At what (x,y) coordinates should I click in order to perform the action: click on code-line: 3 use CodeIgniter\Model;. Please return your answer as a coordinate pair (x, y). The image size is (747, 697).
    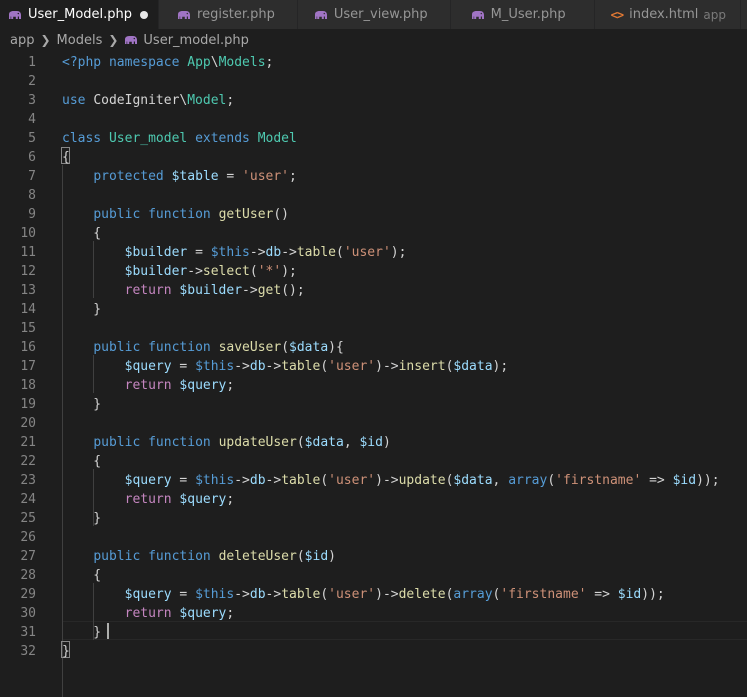
    Looking at the image, I should click on (373, 100).